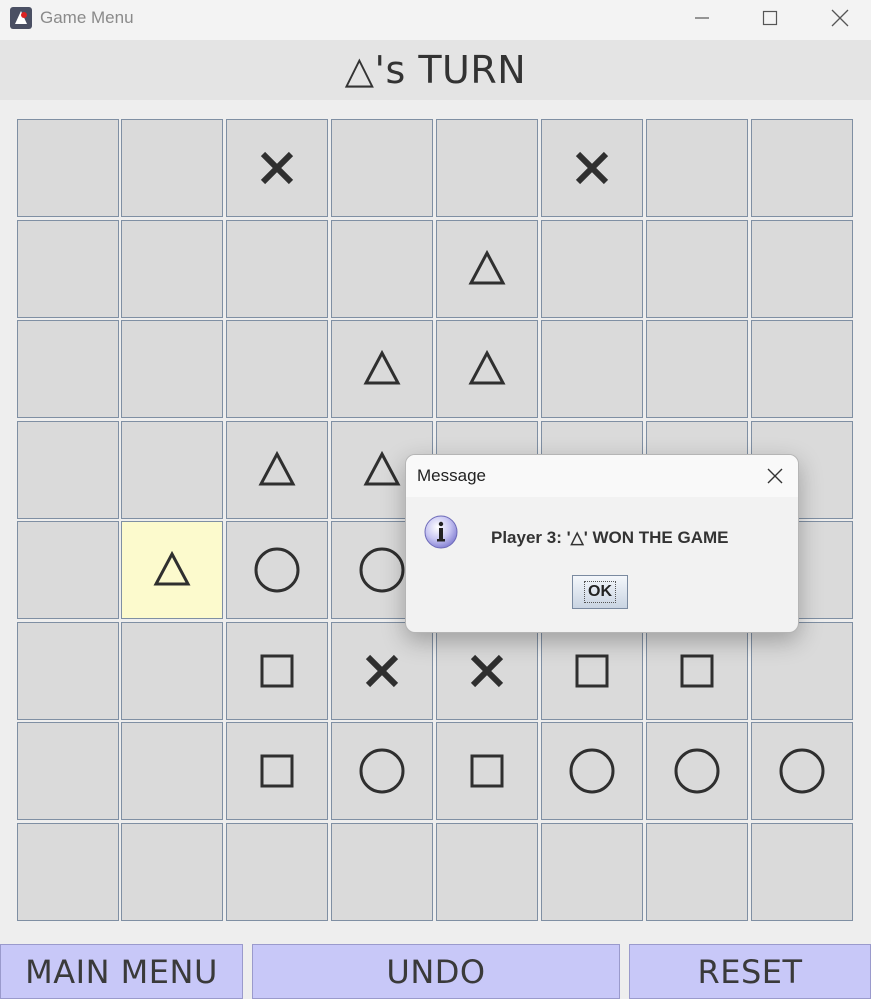  I want to click on board-cell-r0-c3, so click(382, 168).